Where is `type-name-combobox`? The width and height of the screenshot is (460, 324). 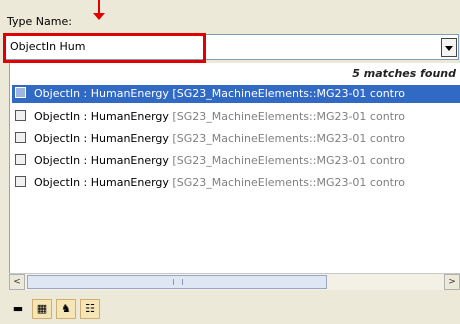 type-name-combobox is located at coordinates (231, 47).